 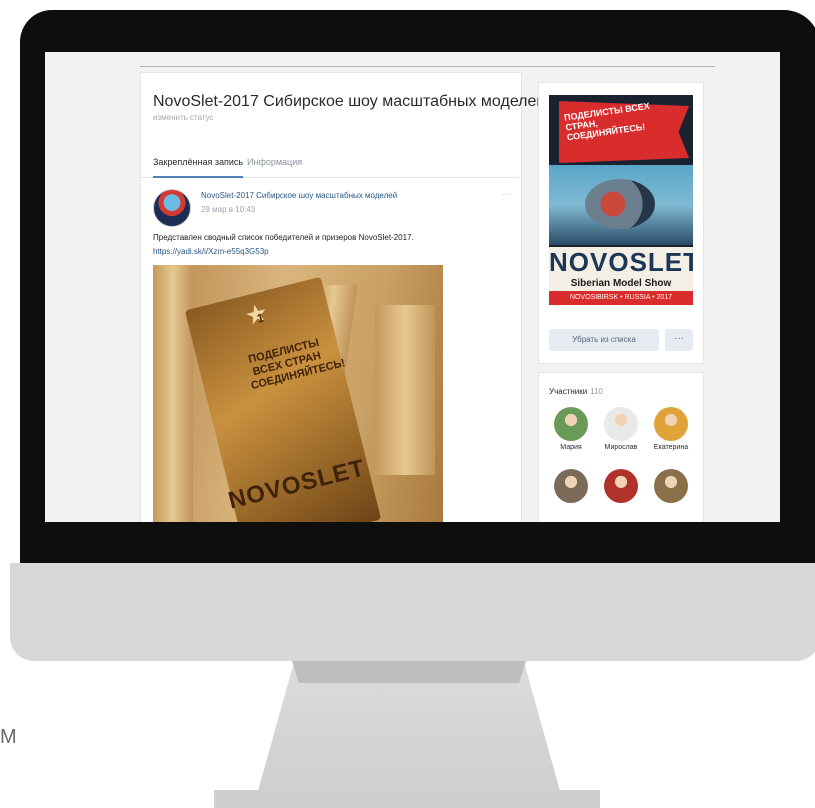 What do you see at coordinates (679, 340) in the screenshot?
I see `more-actions-button: ···` at bounding box center [679, 340].